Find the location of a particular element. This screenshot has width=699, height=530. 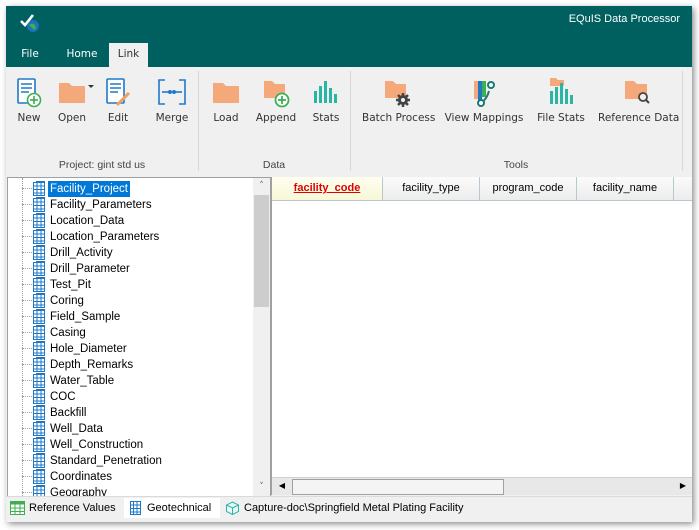

tree-item: Drill_Parameter is located at coordinates (130, 269).